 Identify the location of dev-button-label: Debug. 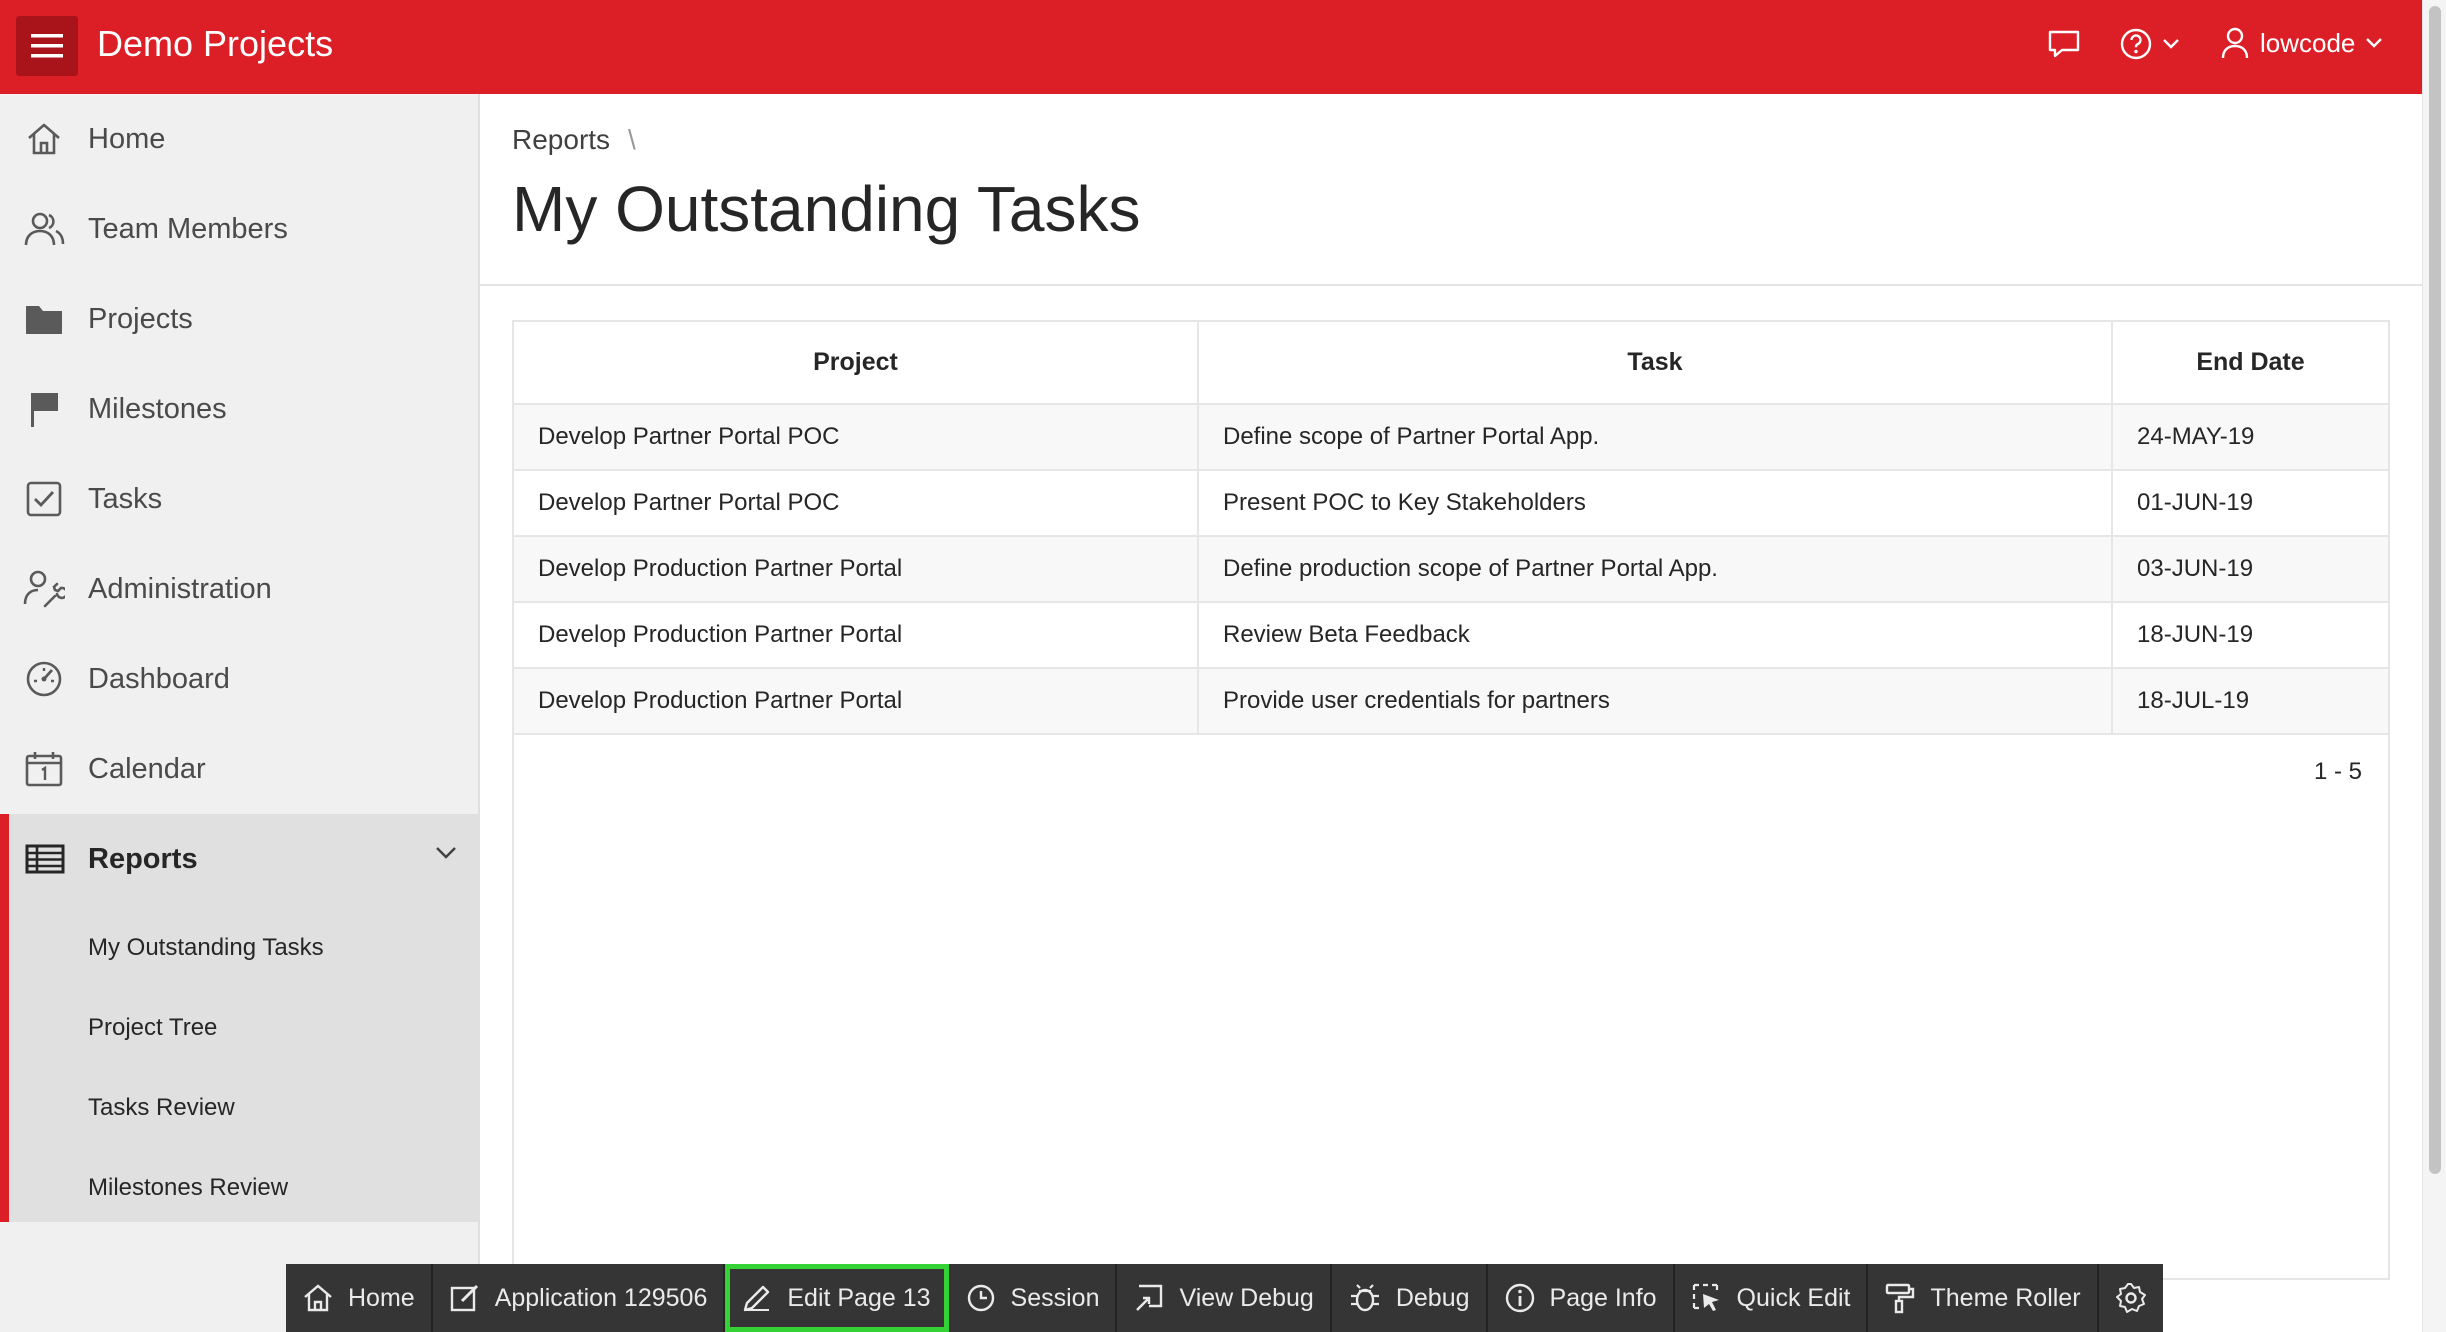
(1432, 1297).